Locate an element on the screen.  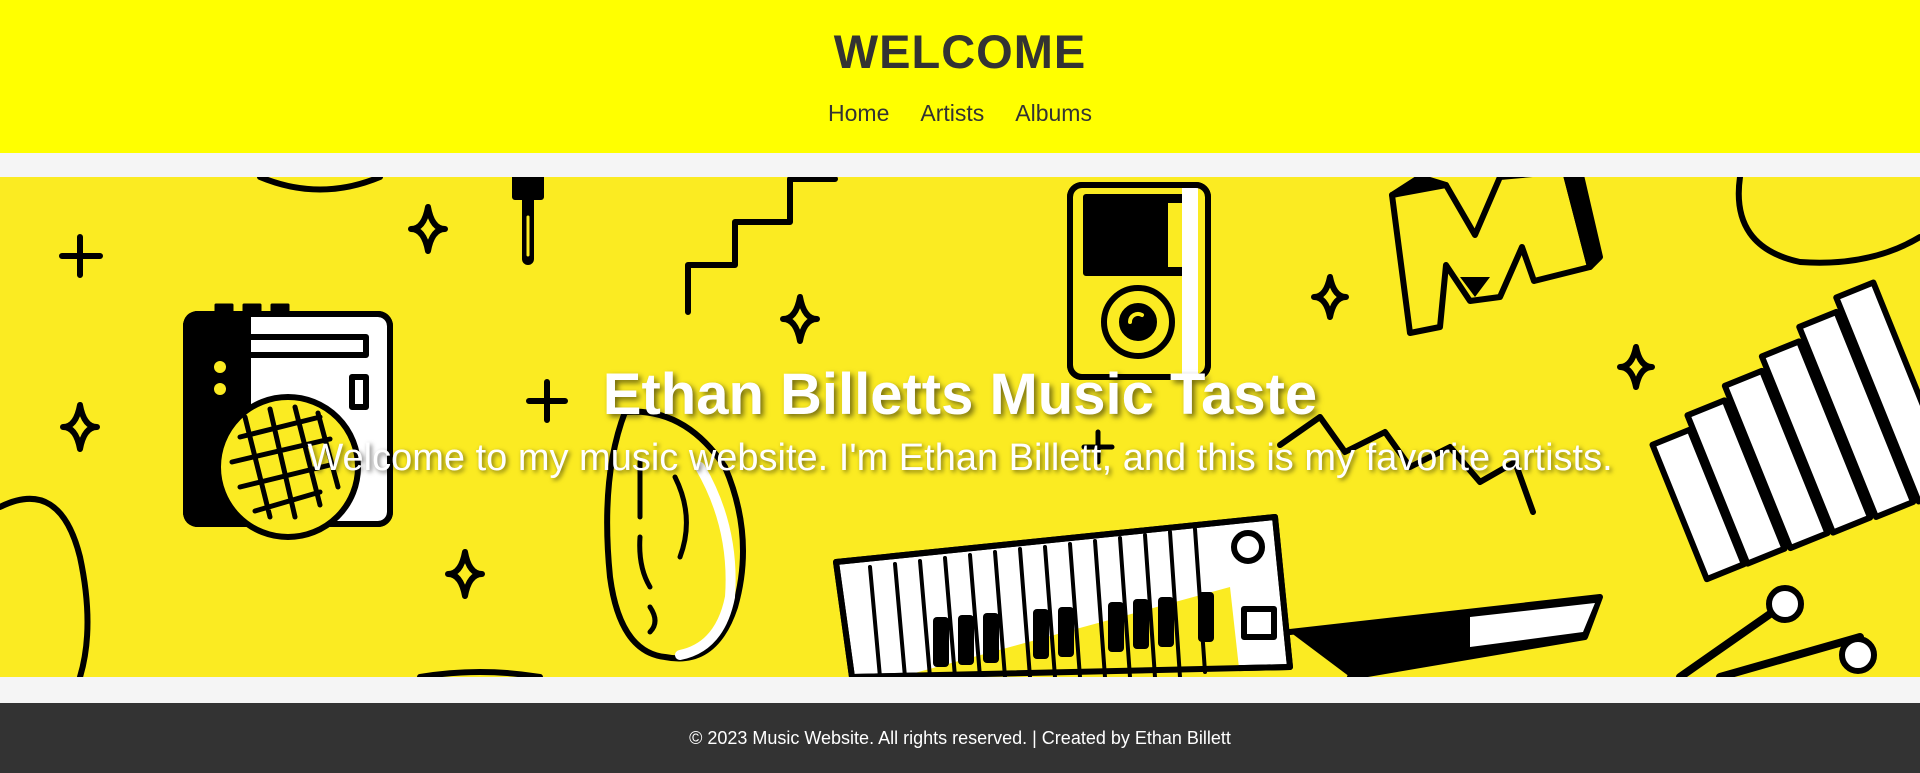
main-nav: Home Artists Albums is located at coordinates (960, 113).